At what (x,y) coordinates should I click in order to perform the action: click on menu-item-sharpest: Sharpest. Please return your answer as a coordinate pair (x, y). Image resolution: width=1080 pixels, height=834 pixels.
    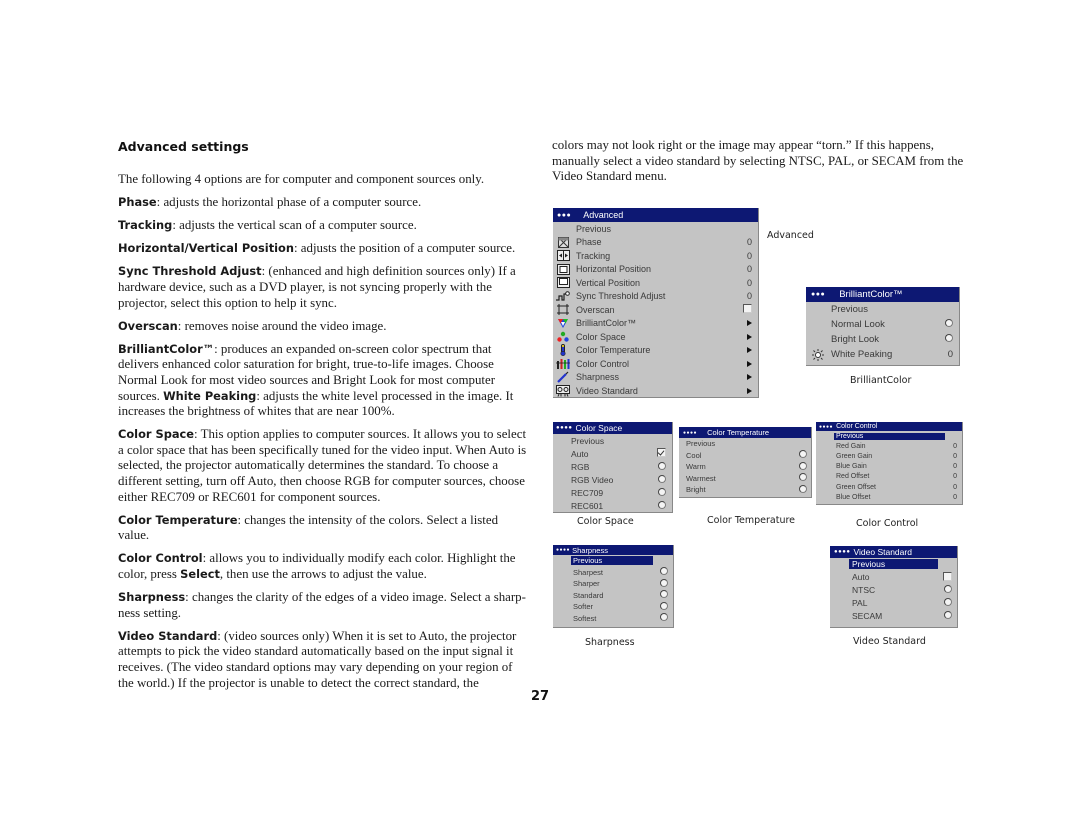
    Looking at the image, I should click on (613, 573).